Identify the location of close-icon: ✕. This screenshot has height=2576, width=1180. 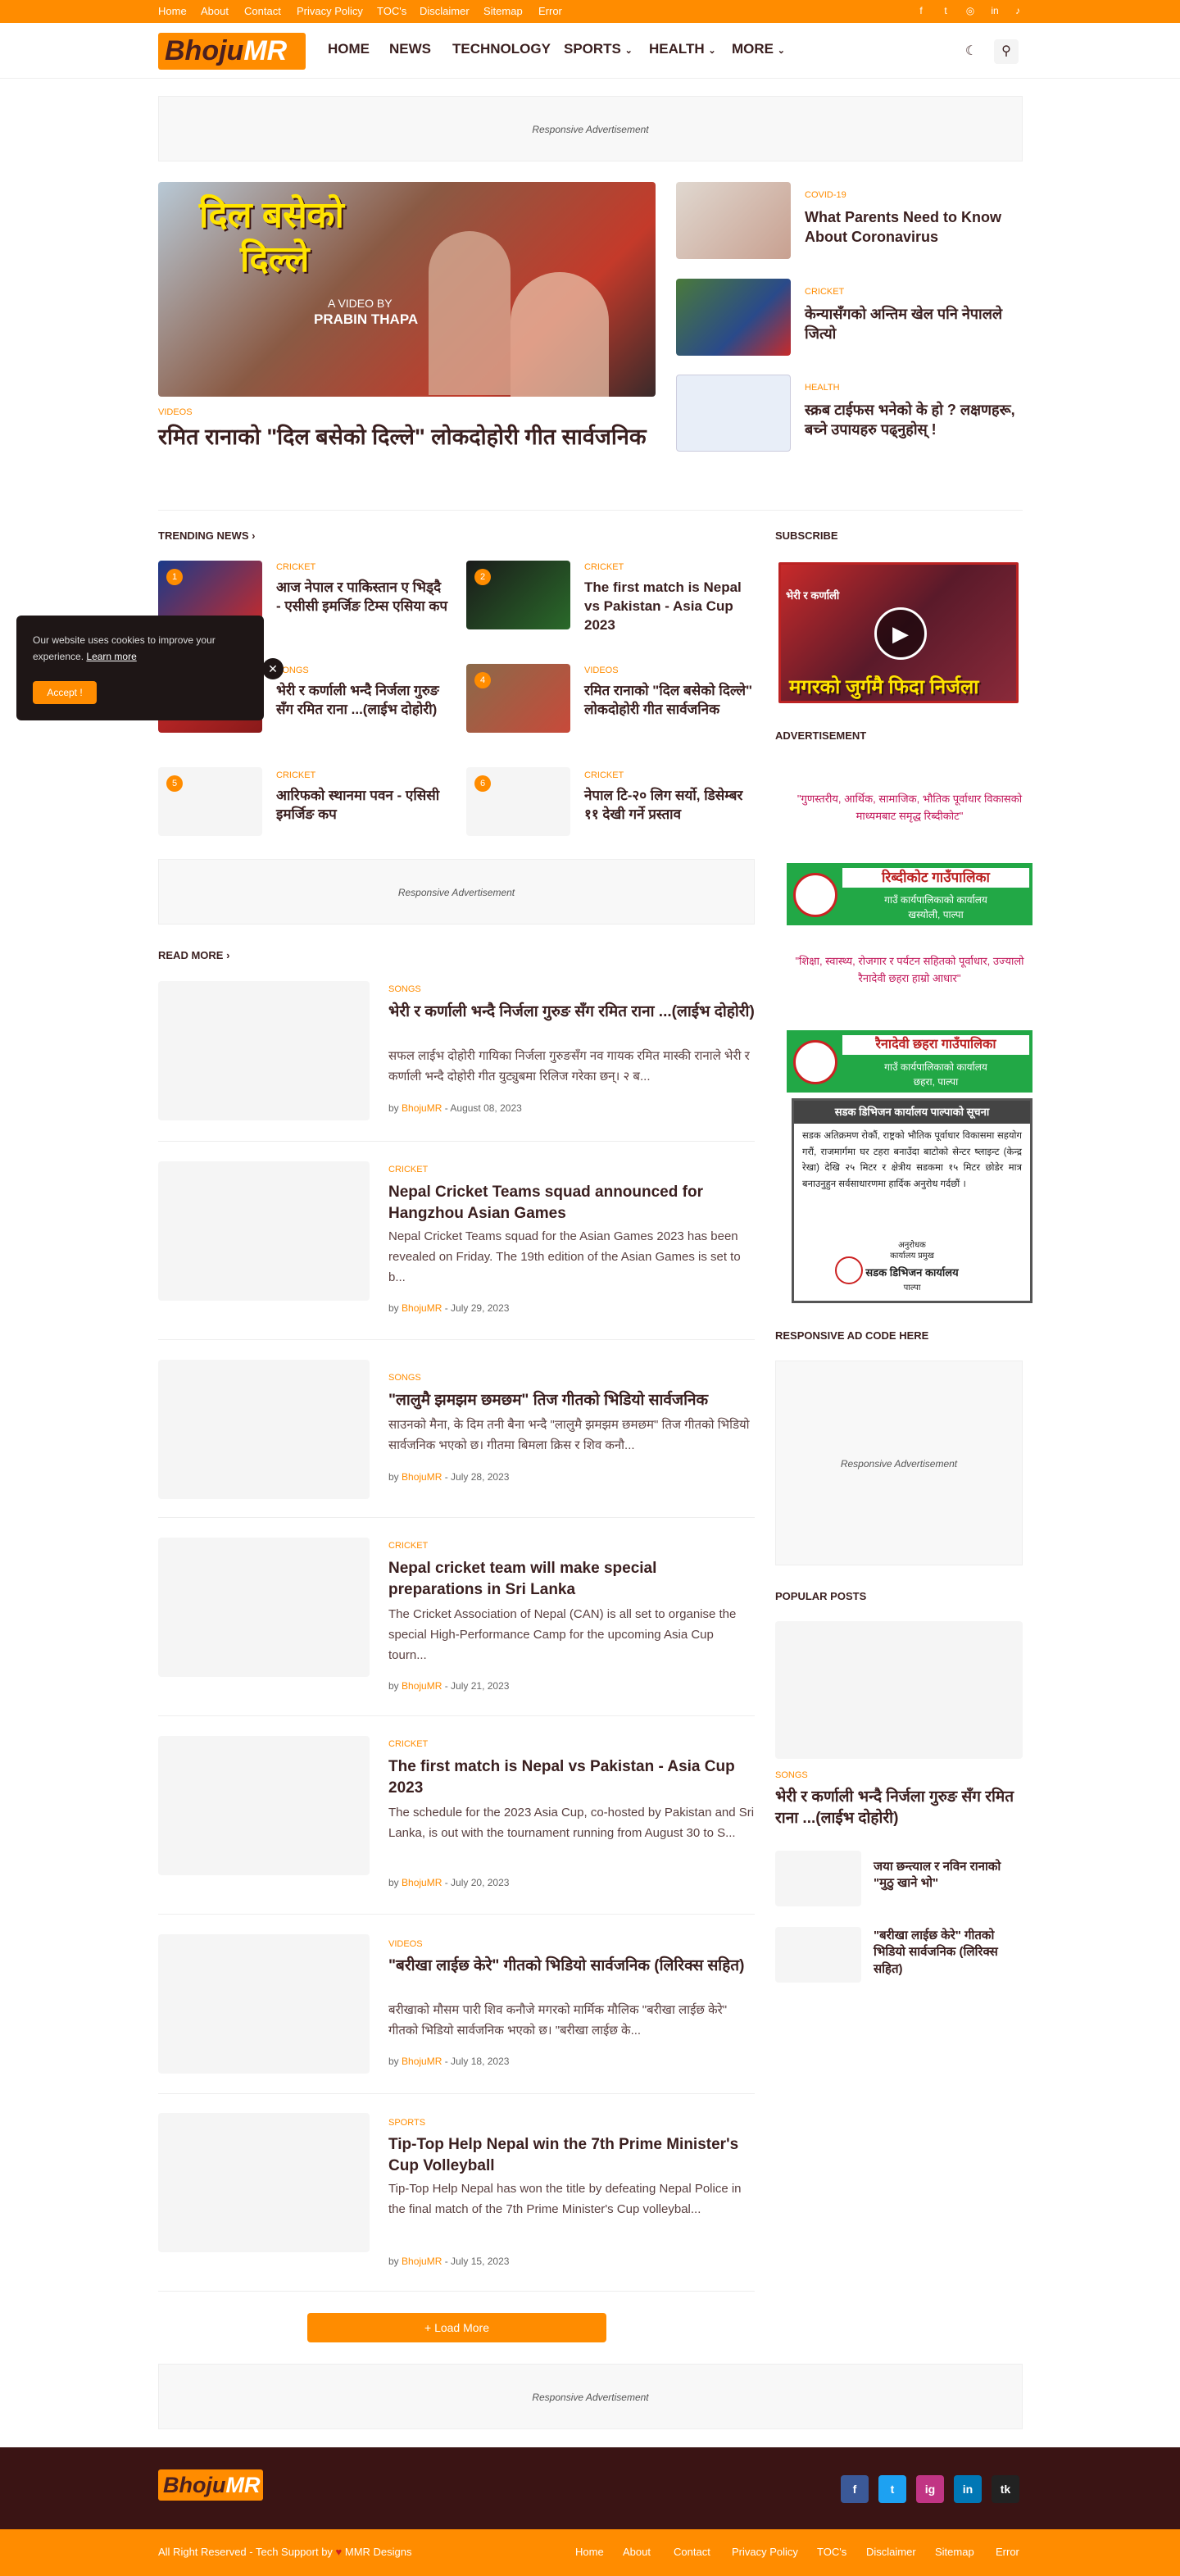
(273, 668).